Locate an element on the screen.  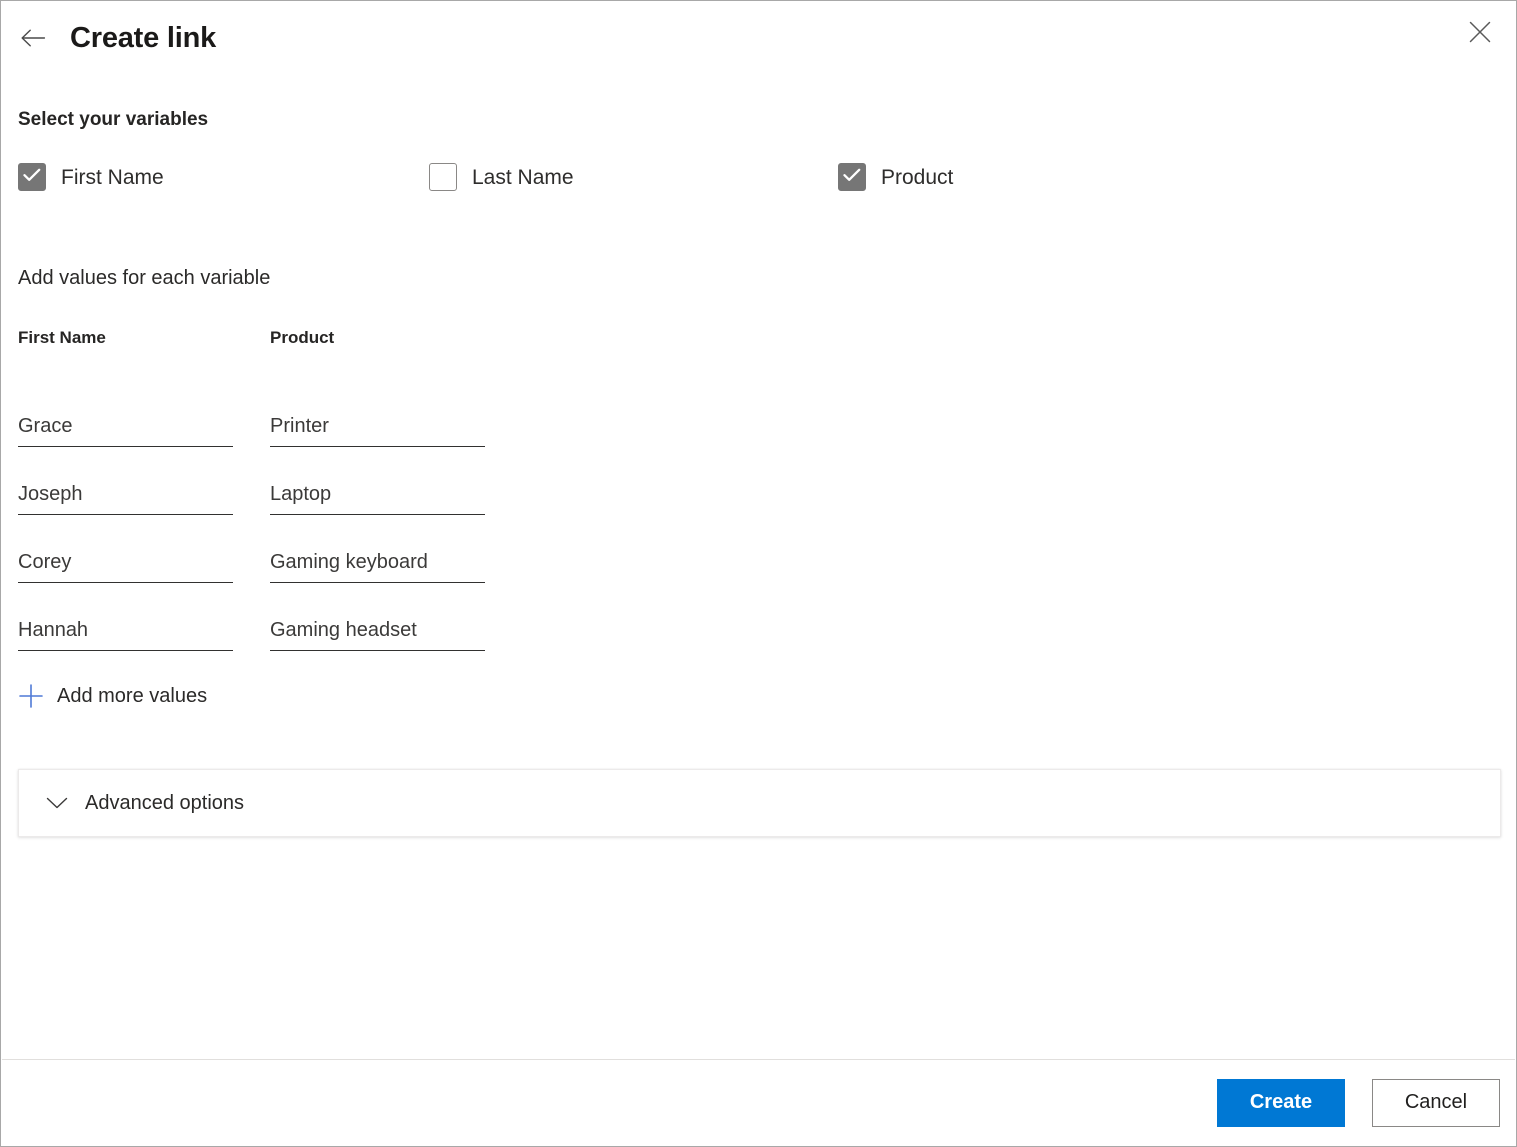
dialog-header: Create link is located at coordinates (117, 38).